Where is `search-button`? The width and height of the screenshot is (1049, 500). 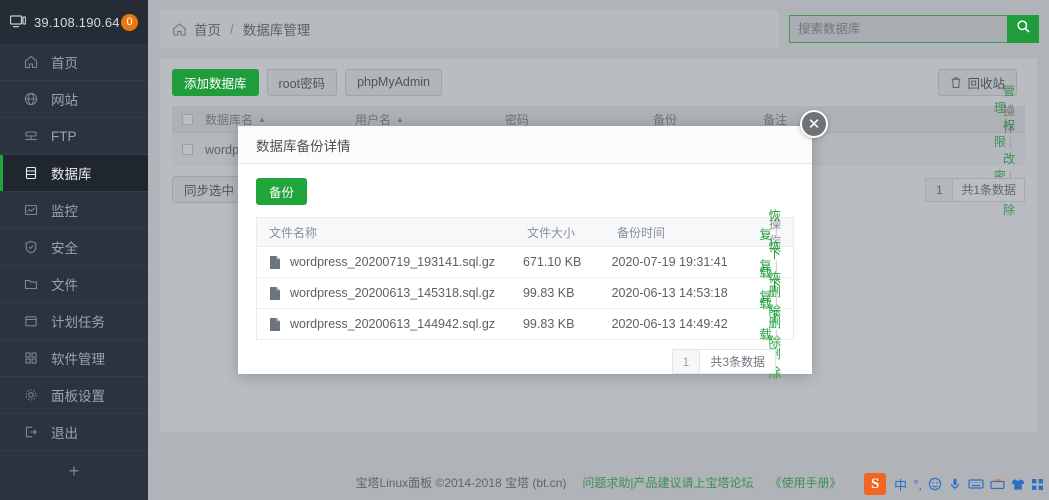
search-button is located at coordinates (1023, 29).